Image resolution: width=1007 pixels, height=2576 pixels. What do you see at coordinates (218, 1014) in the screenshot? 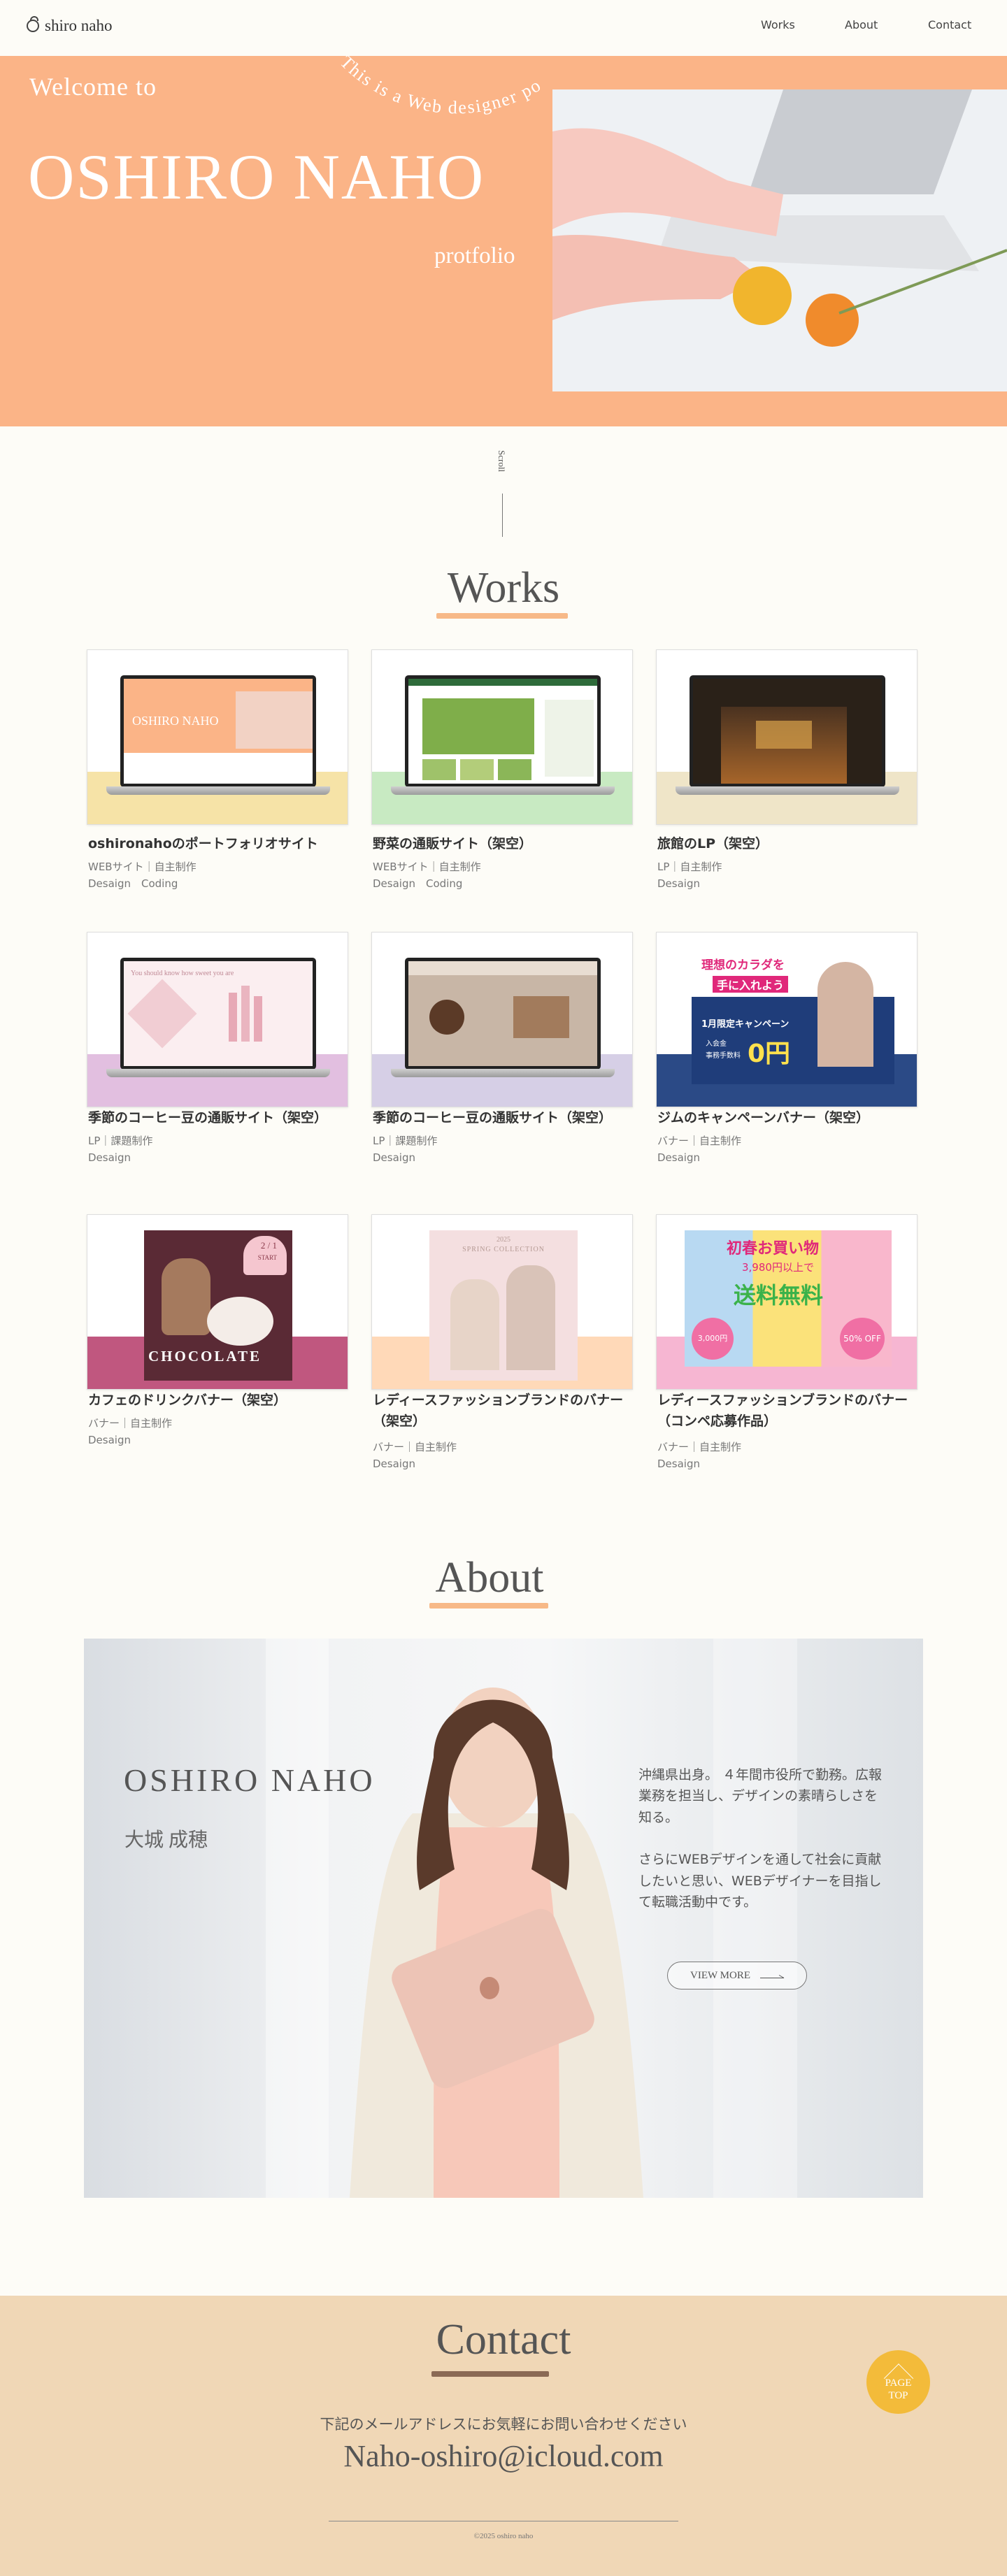
I see `thumbnail-coffee-1: You should know how sweet you are` at bounding box center [218, 1014].